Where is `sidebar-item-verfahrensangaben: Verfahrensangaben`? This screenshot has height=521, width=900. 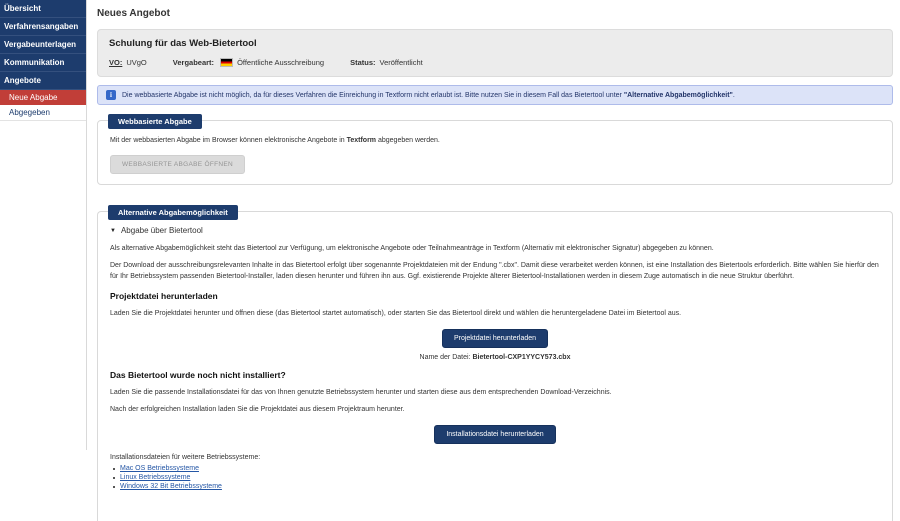
sidebar-item-verfahrensangaben: Verfahrensangaben is located at coordinates (43, 27).